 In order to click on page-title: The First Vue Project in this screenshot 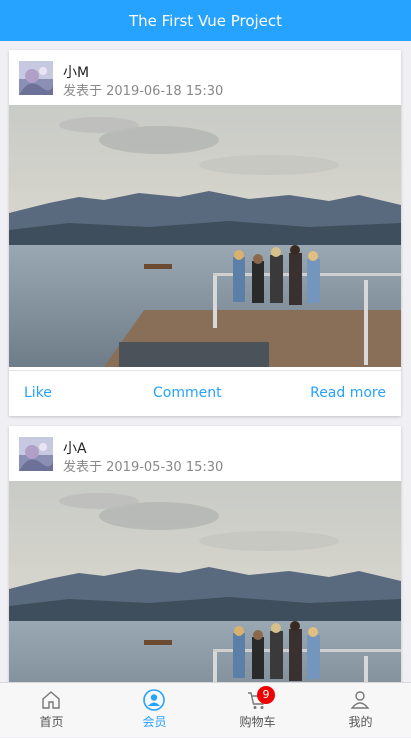, I will do `click(205, 20)`.